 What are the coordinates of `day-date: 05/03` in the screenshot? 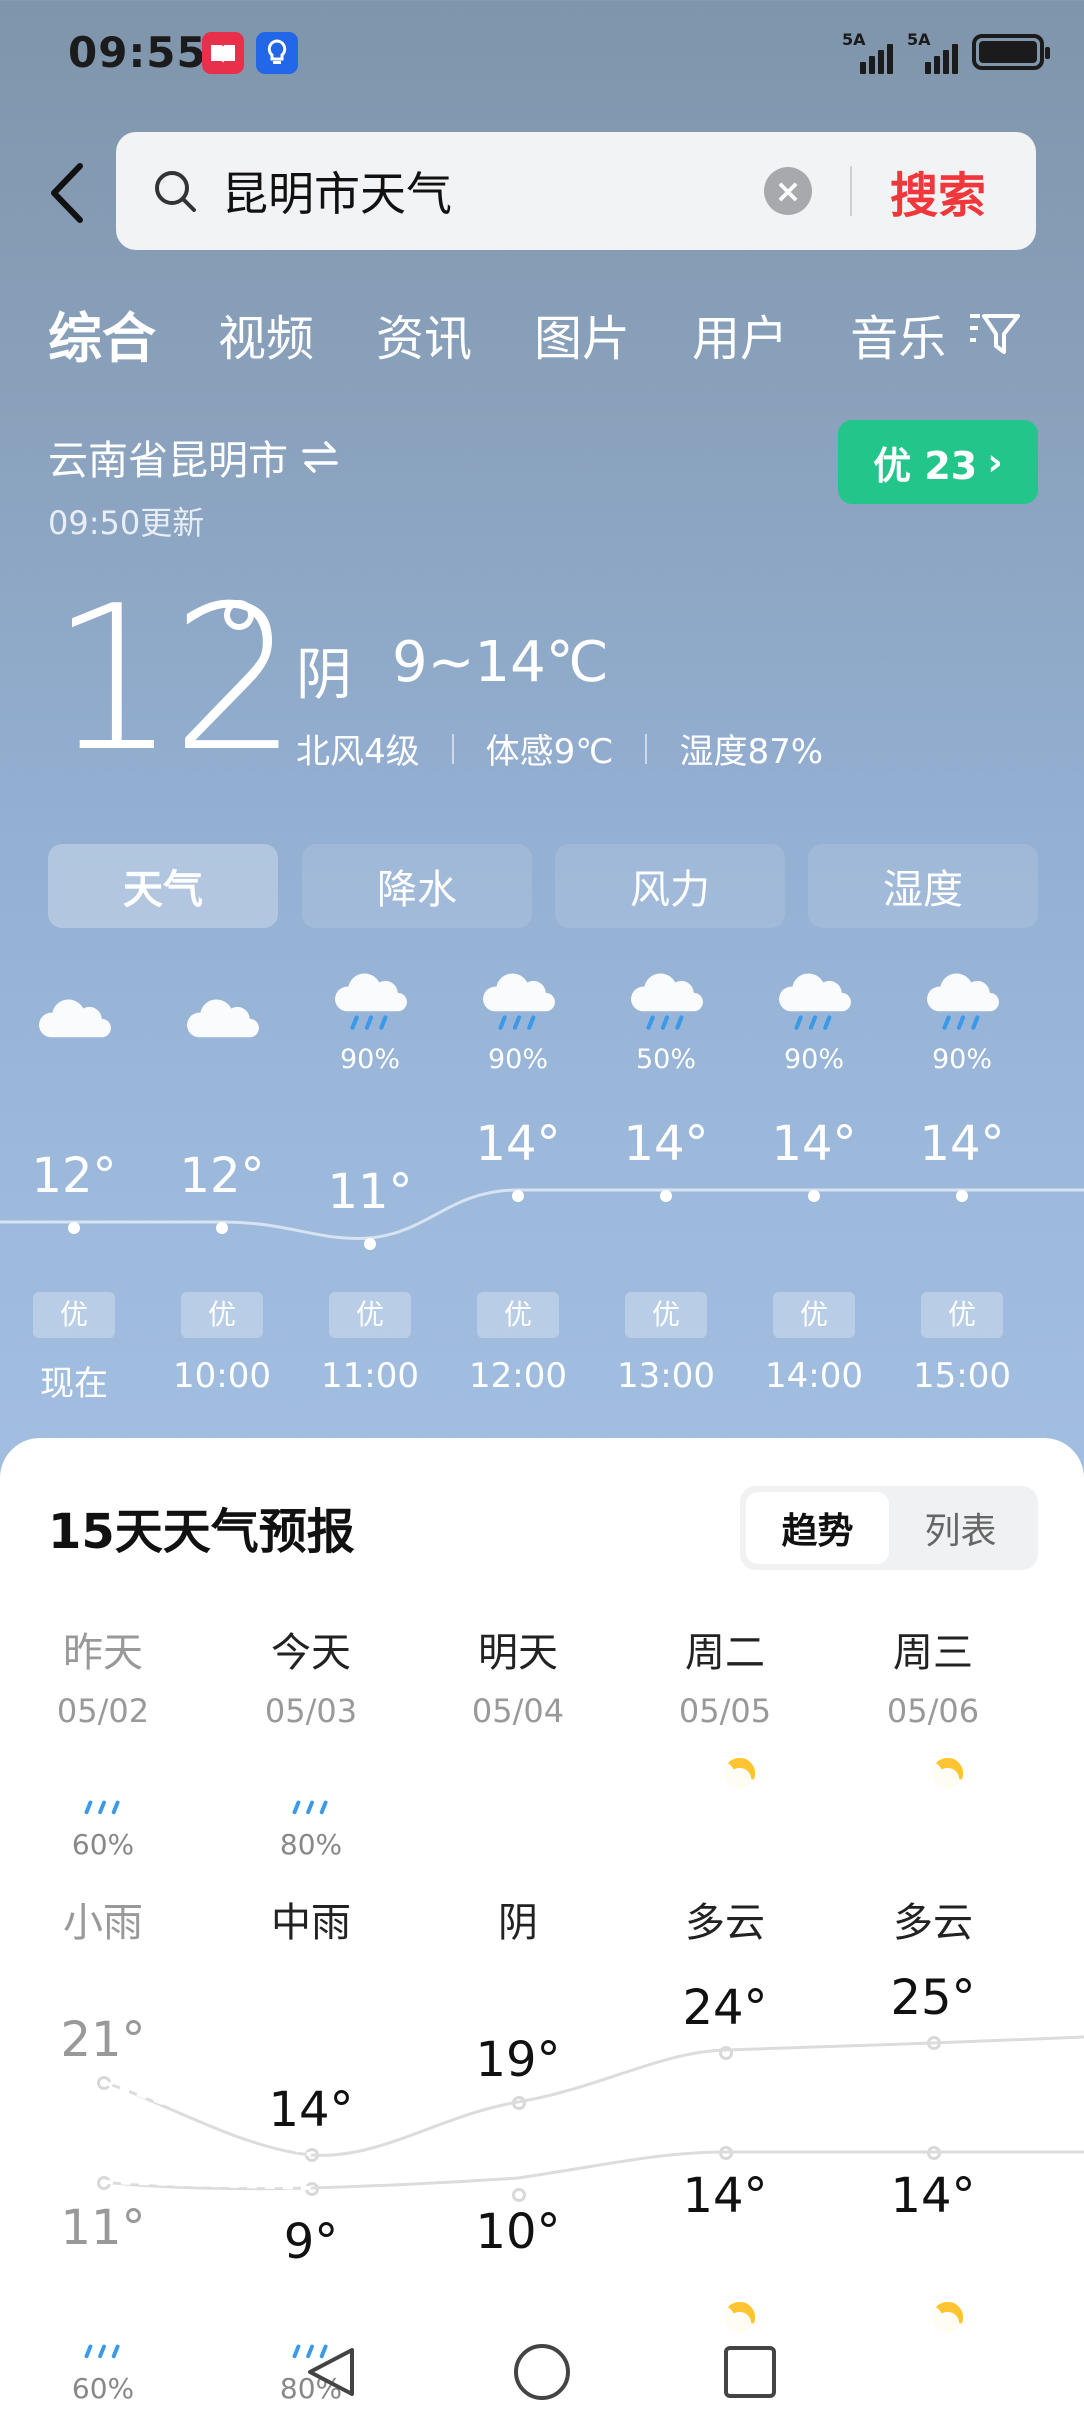 It's located at (311, 1711).